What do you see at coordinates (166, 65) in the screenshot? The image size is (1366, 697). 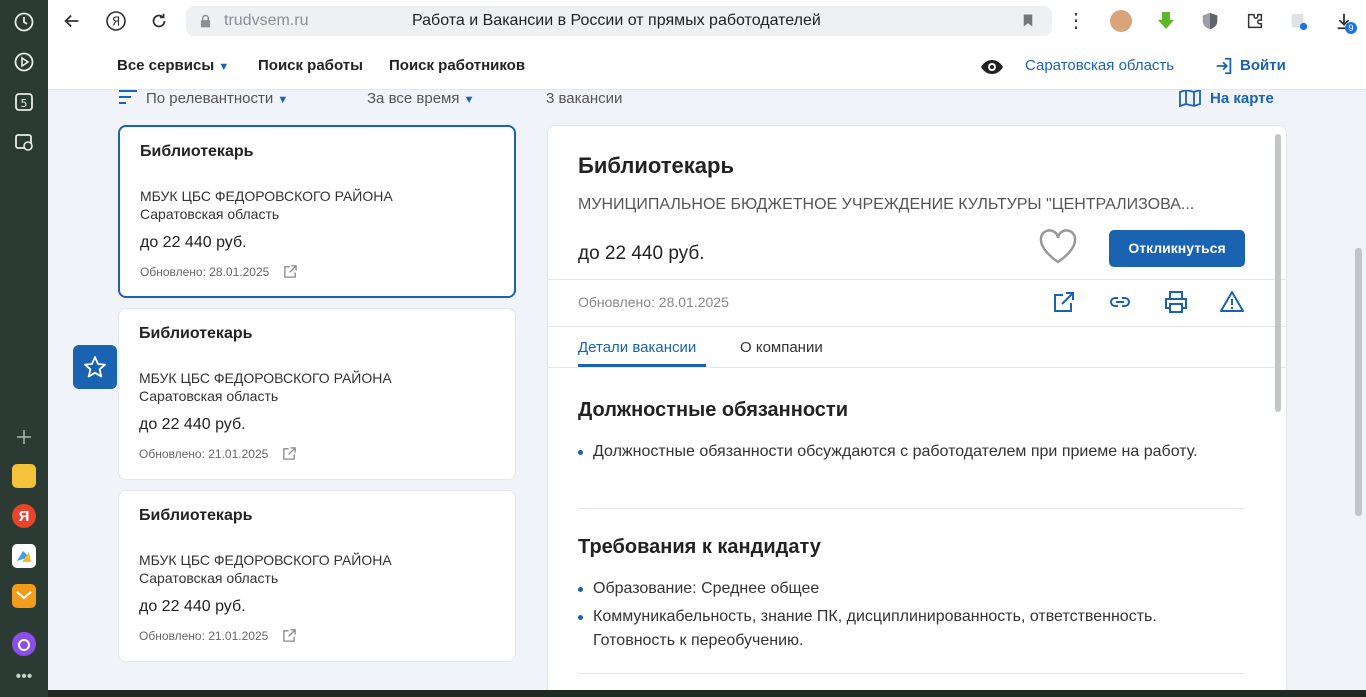 I see `all-services-label: Все сервисы` at bounding box center [166, 65].